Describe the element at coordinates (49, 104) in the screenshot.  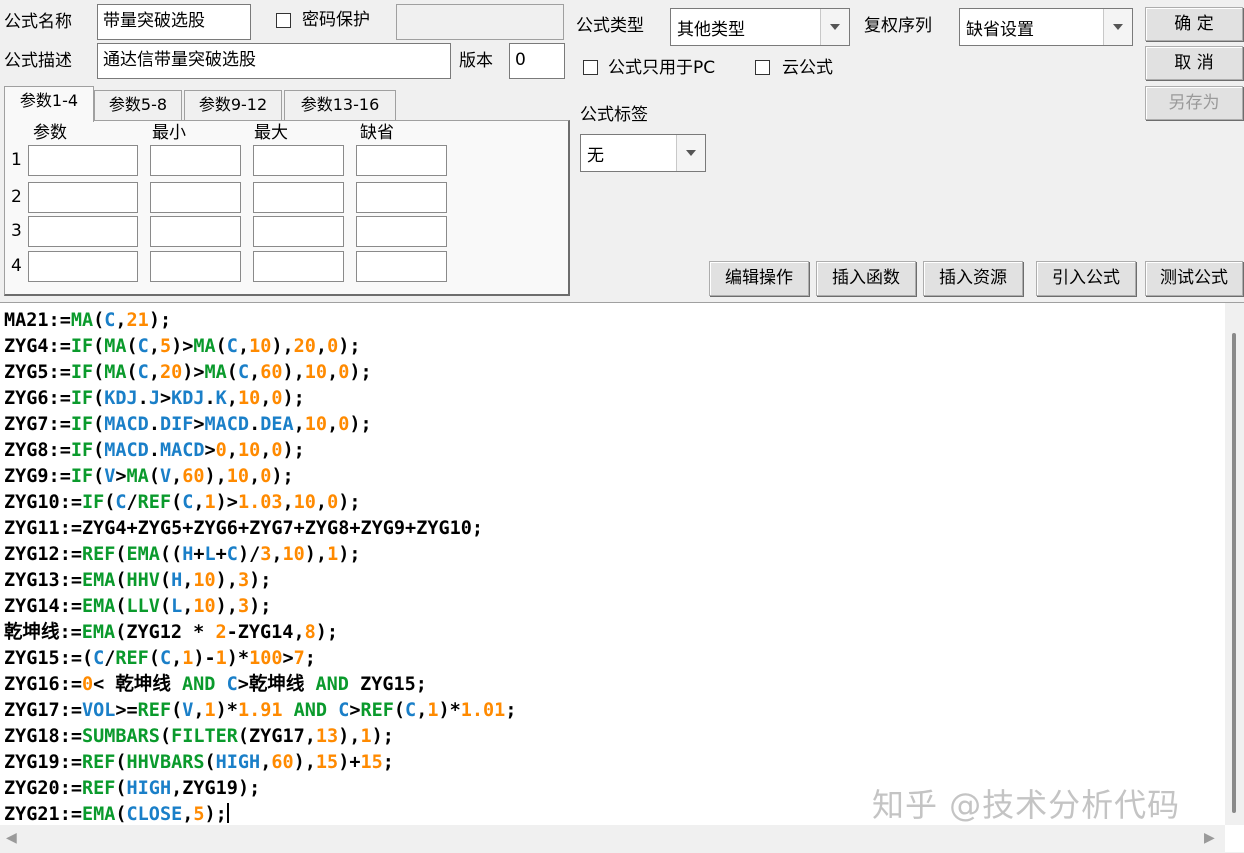
I see `tab-params-1-4: 参数1-4` at that location.